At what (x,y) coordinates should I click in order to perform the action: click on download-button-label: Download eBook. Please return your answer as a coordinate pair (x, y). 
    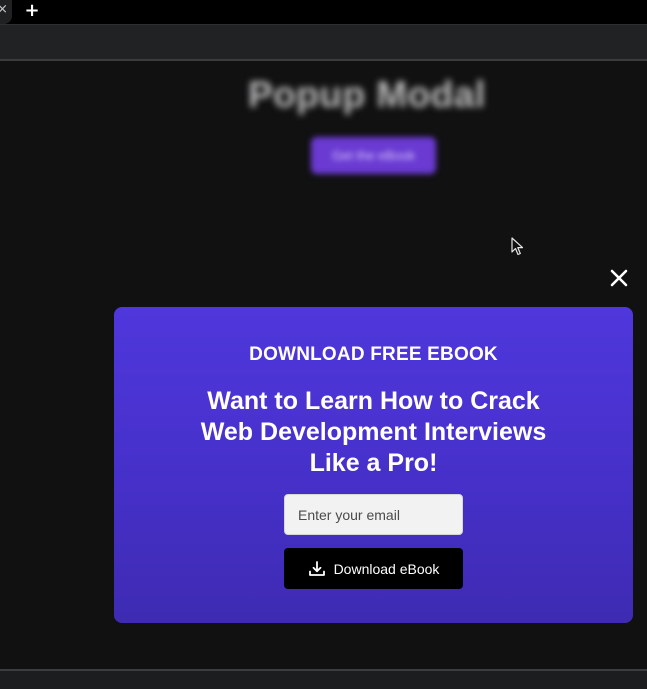
    Looking at the image, I should click on (386, 568).